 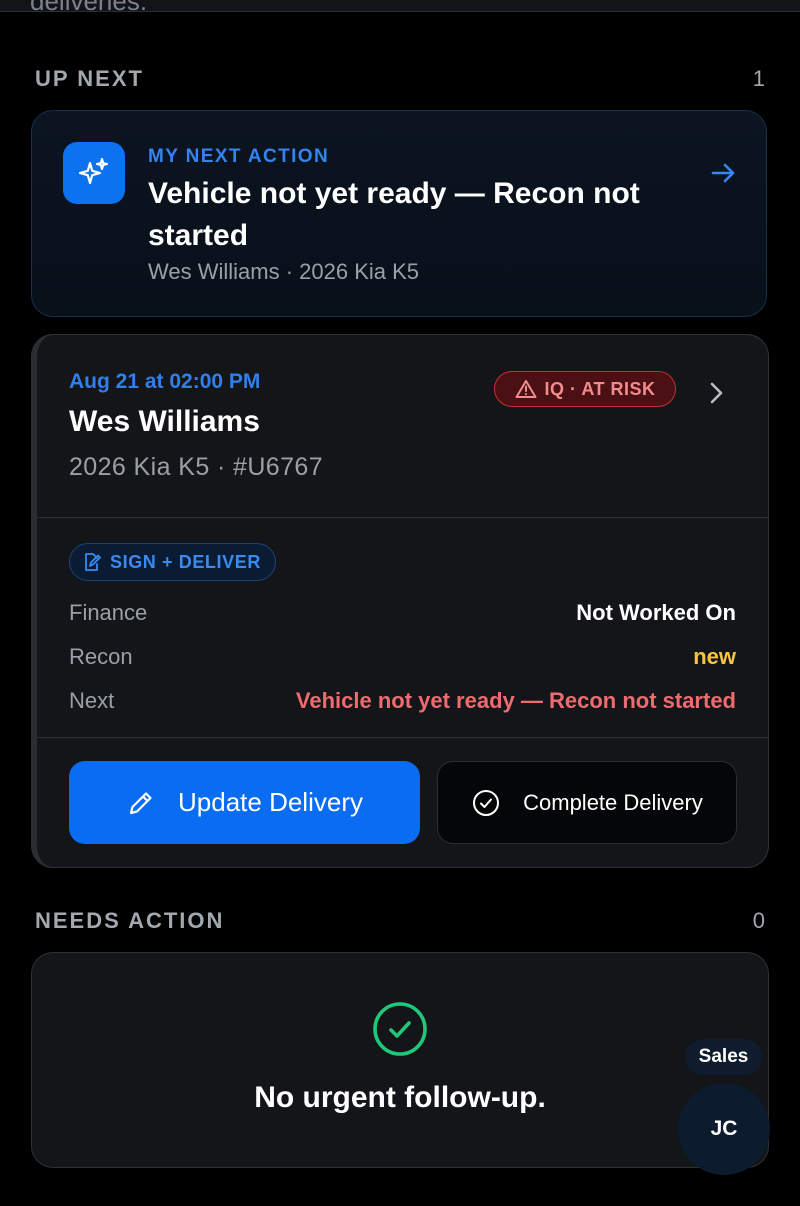 I want to click on warning-icon, so click(x=525, y=389).